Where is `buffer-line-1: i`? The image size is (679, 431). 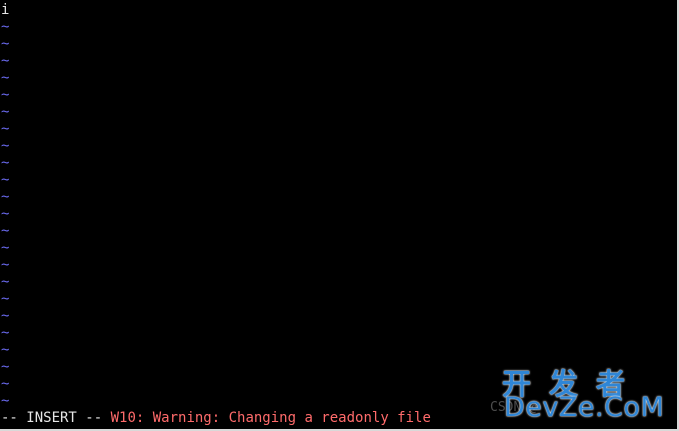
buffer-line-1: i is located at coordinates (5, 10).